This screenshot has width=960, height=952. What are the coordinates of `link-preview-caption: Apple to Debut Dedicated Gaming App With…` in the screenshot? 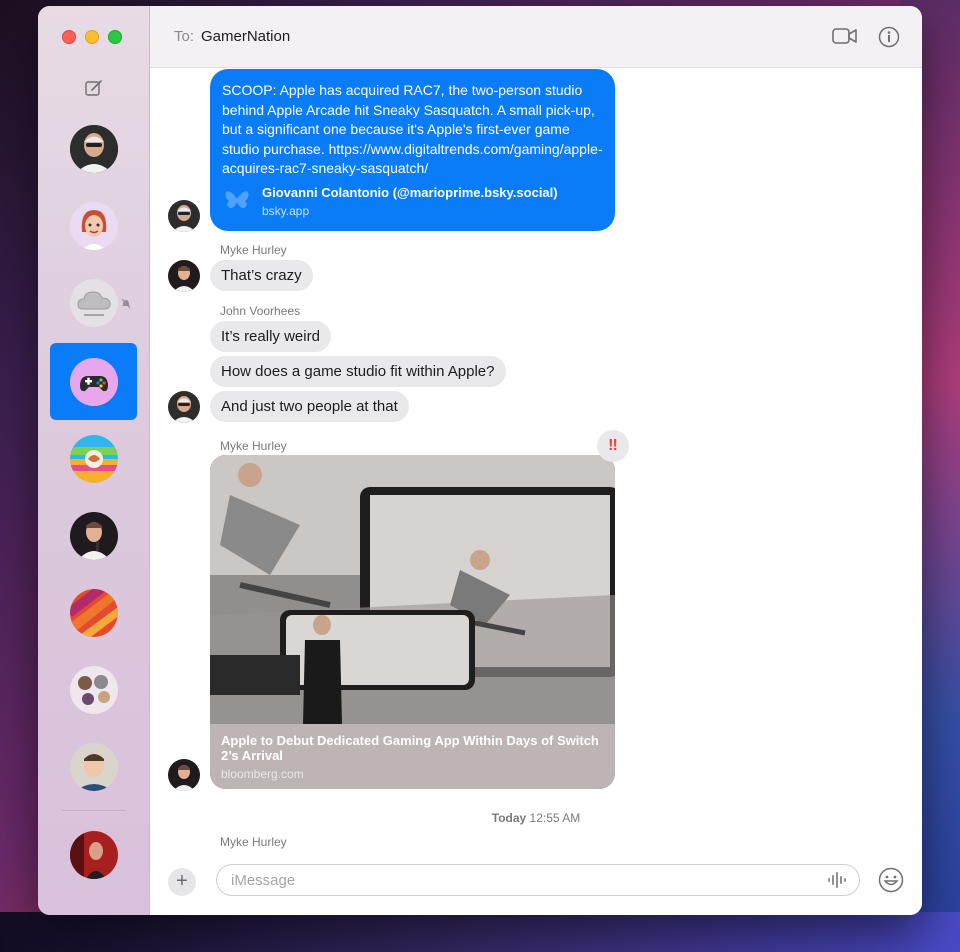 It's located at (412, 756).